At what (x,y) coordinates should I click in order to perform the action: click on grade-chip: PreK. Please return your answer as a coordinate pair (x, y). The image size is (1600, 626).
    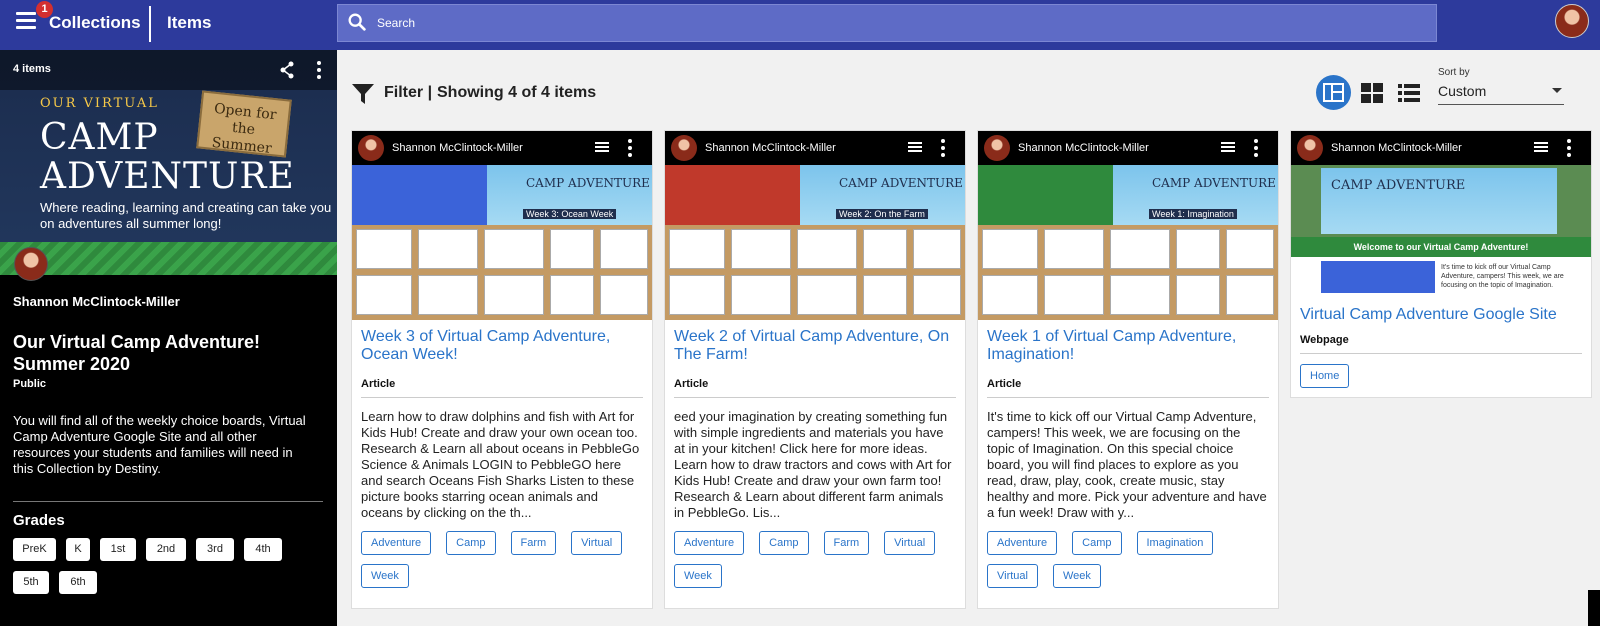
    Looking at the image, I should click on (34, 549).